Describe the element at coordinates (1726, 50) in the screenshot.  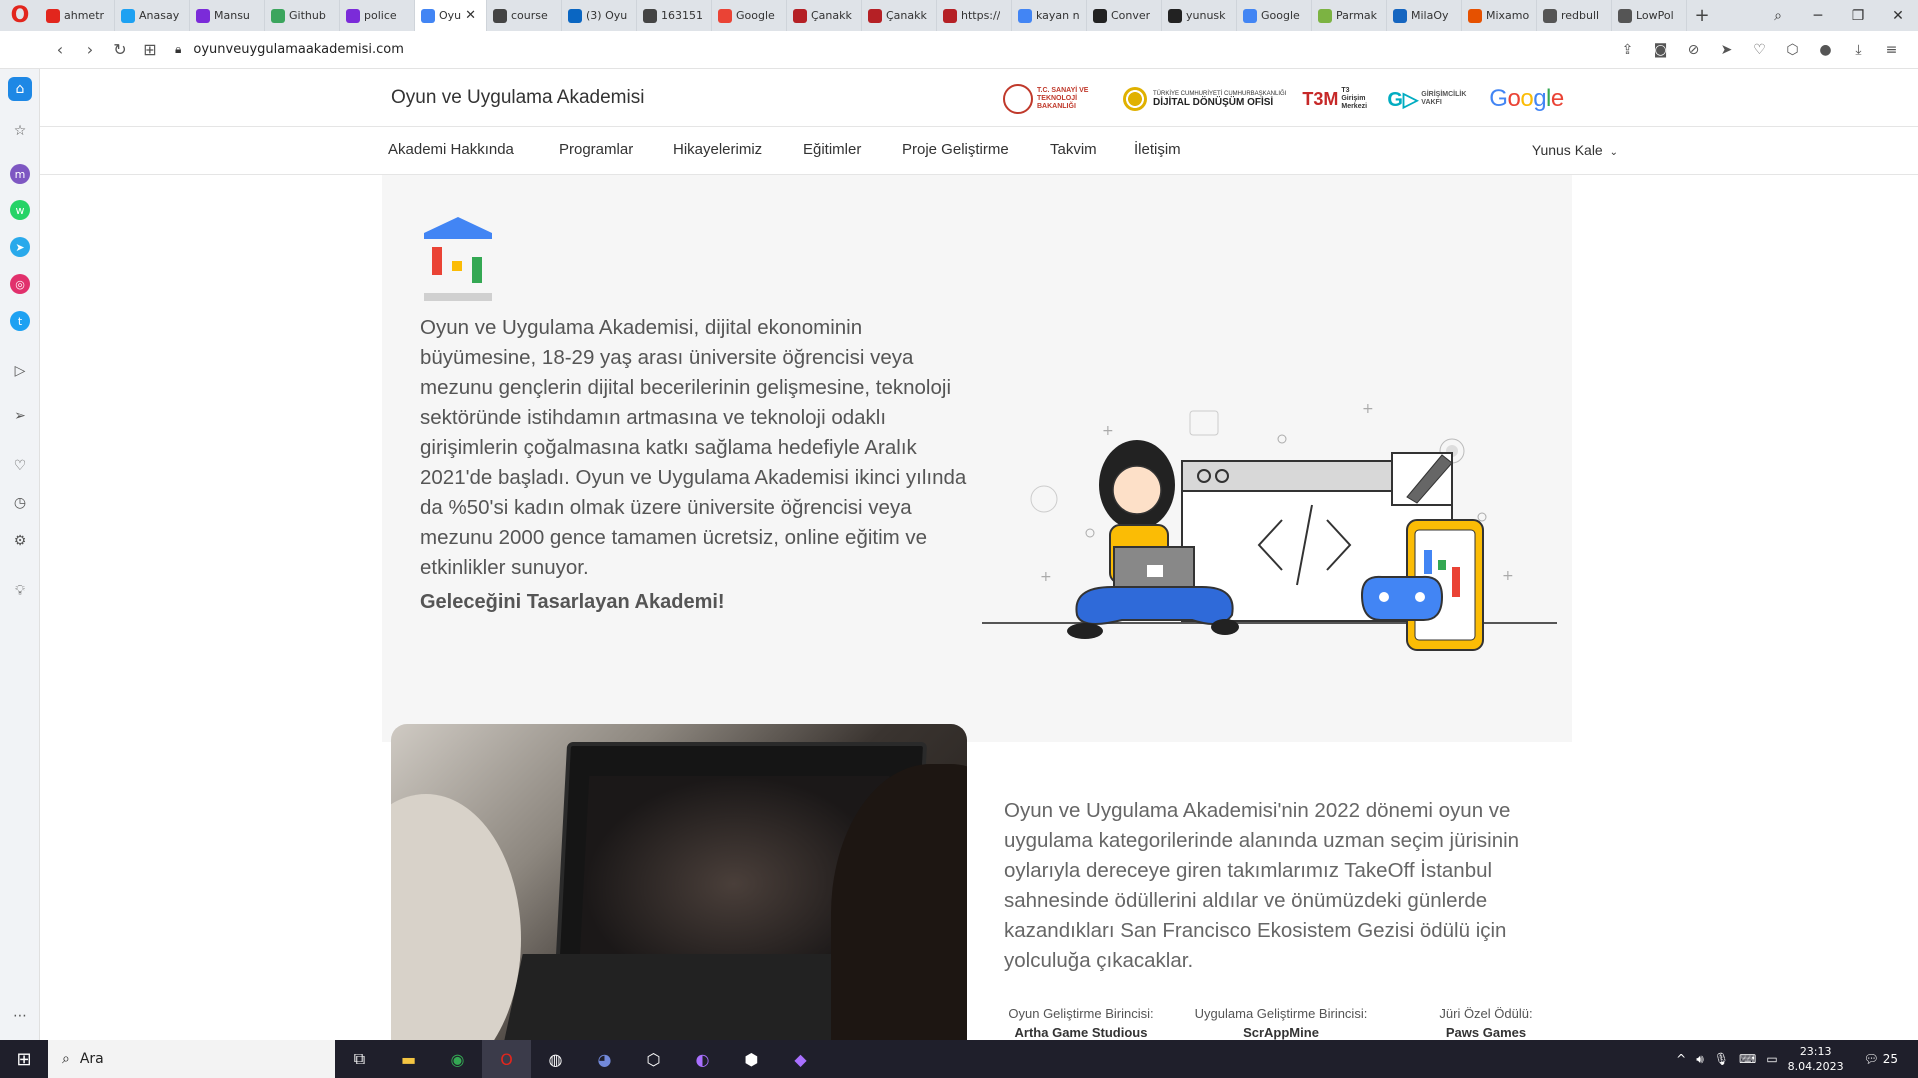
I see `send-icon: ➤` at that location.